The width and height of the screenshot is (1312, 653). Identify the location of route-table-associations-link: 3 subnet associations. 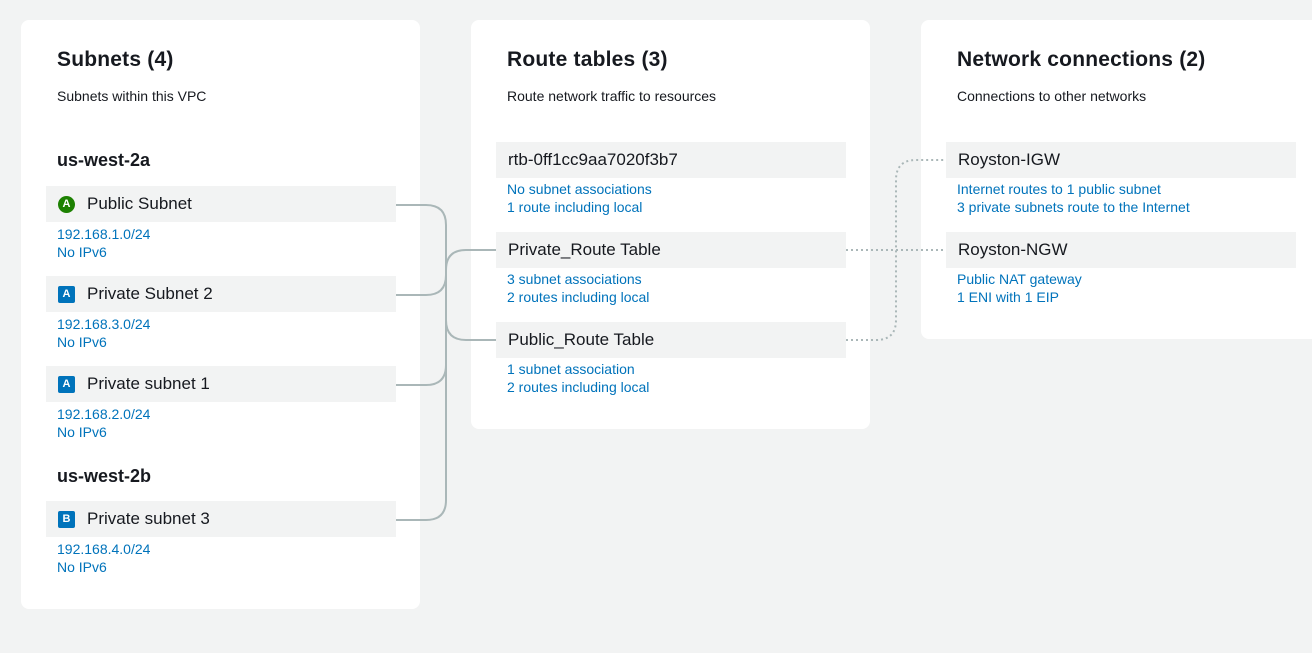
(574, 279).